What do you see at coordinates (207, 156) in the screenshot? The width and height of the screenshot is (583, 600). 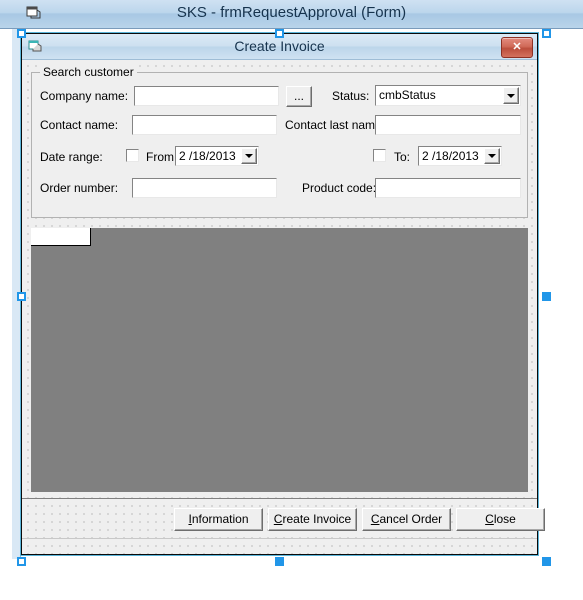 I see `from-date-value: 2 /18/2013` at bounding box center [207, 156].